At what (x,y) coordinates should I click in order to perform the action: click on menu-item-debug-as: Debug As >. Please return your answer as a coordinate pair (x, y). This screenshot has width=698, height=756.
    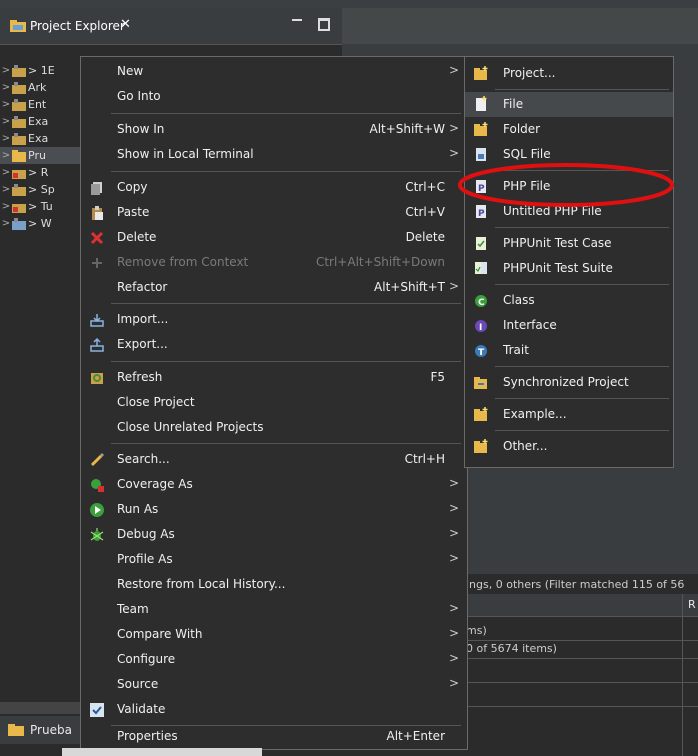
    Looking at the image, I should click on (274, 534).